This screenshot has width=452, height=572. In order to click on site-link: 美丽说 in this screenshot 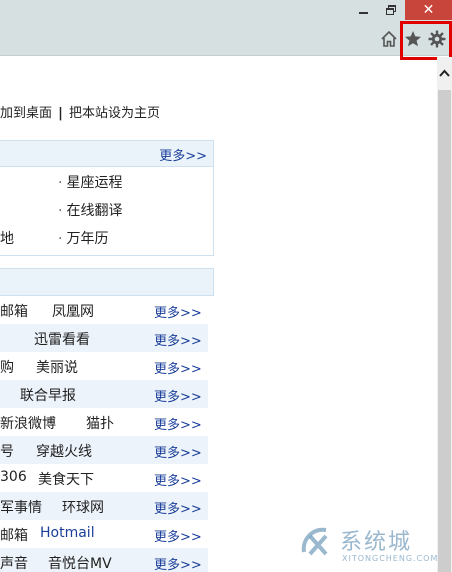, I will do `click(57, 367)`.